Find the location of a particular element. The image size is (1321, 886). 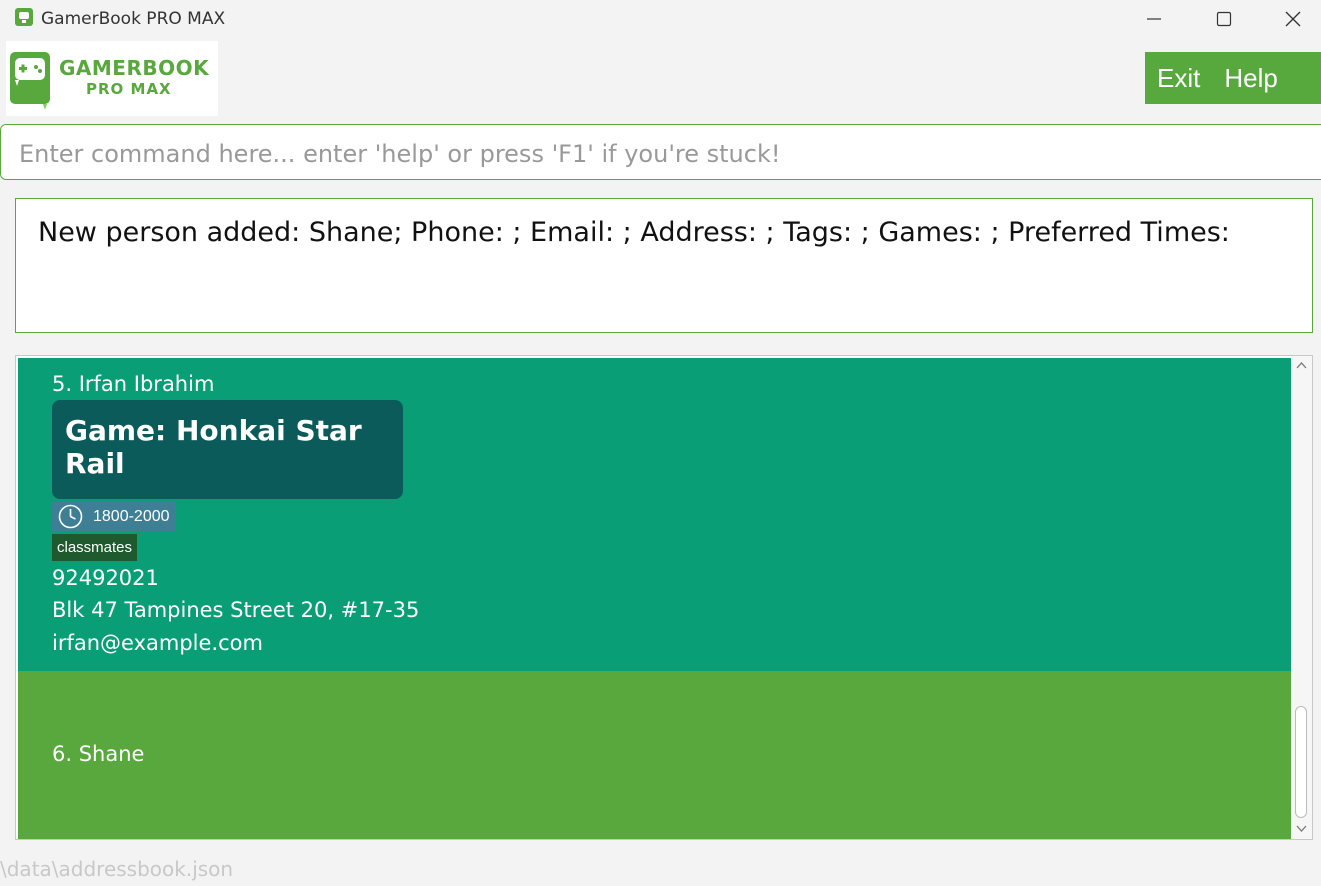

game-card: Game: Honkai Star Rail is located at coordinates (227, 449).